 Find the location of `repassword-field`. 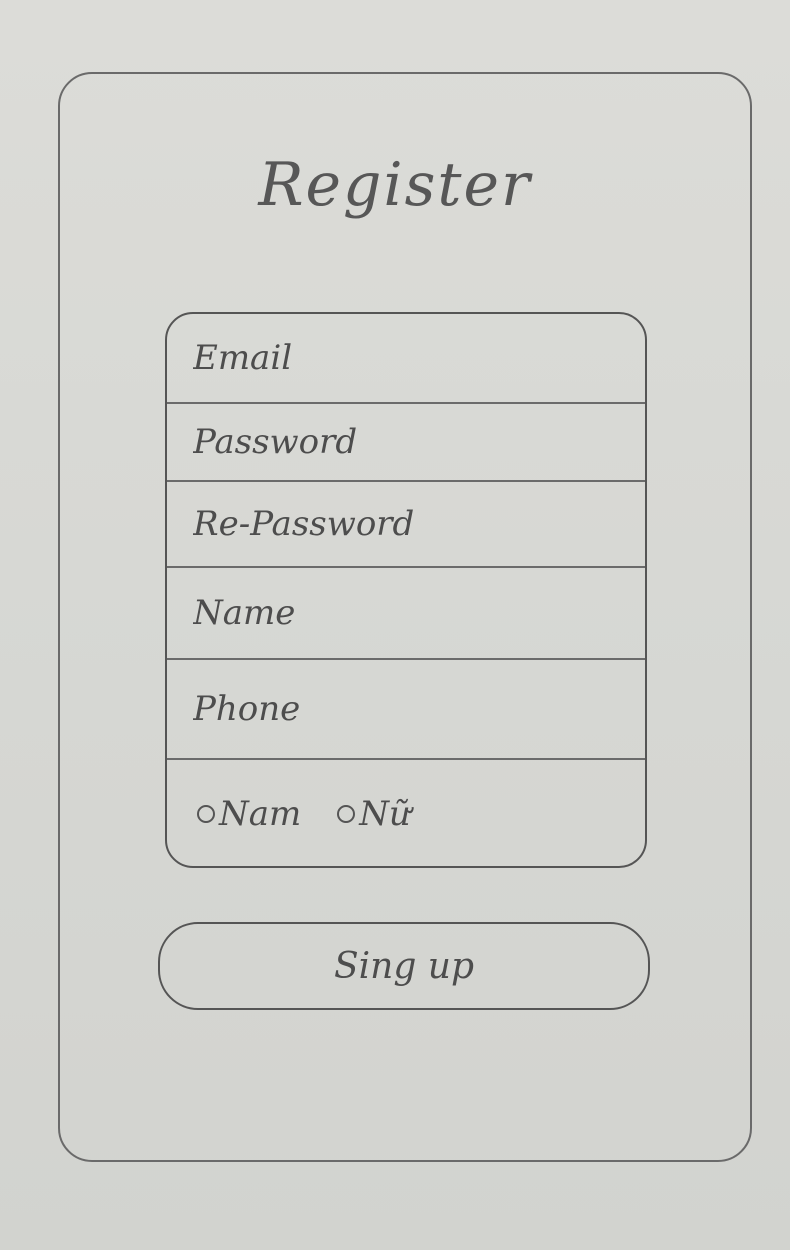

repassword-field is located at coordinates (419, 524).